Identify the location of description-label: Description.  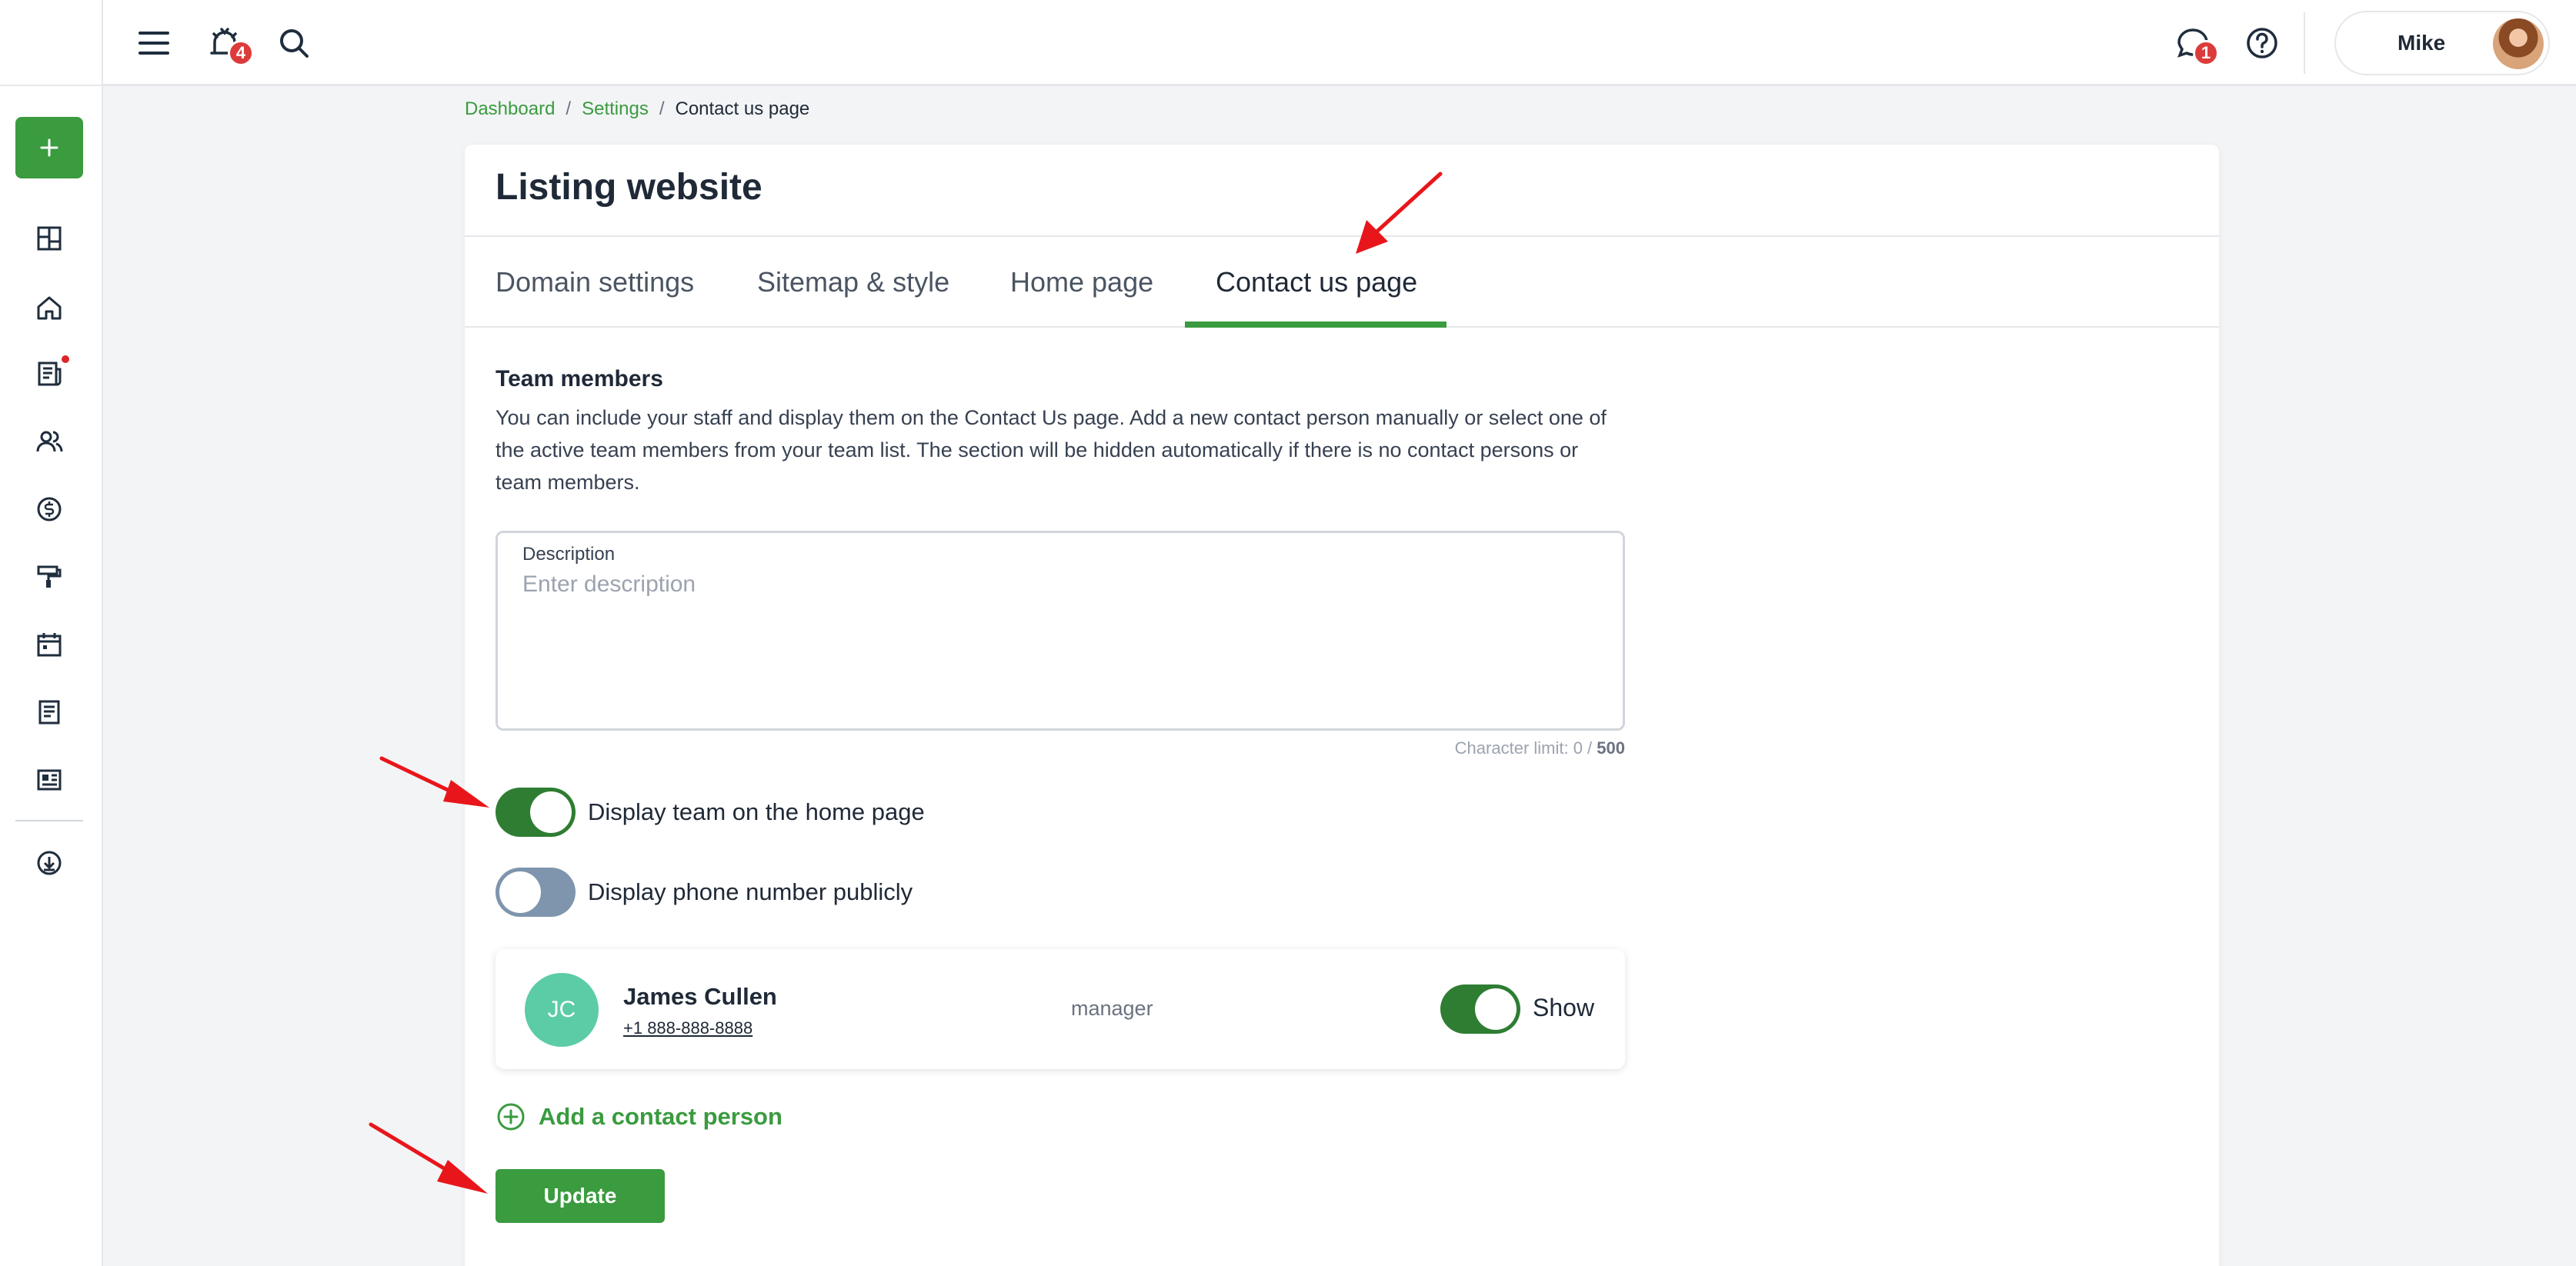
(569, 554).